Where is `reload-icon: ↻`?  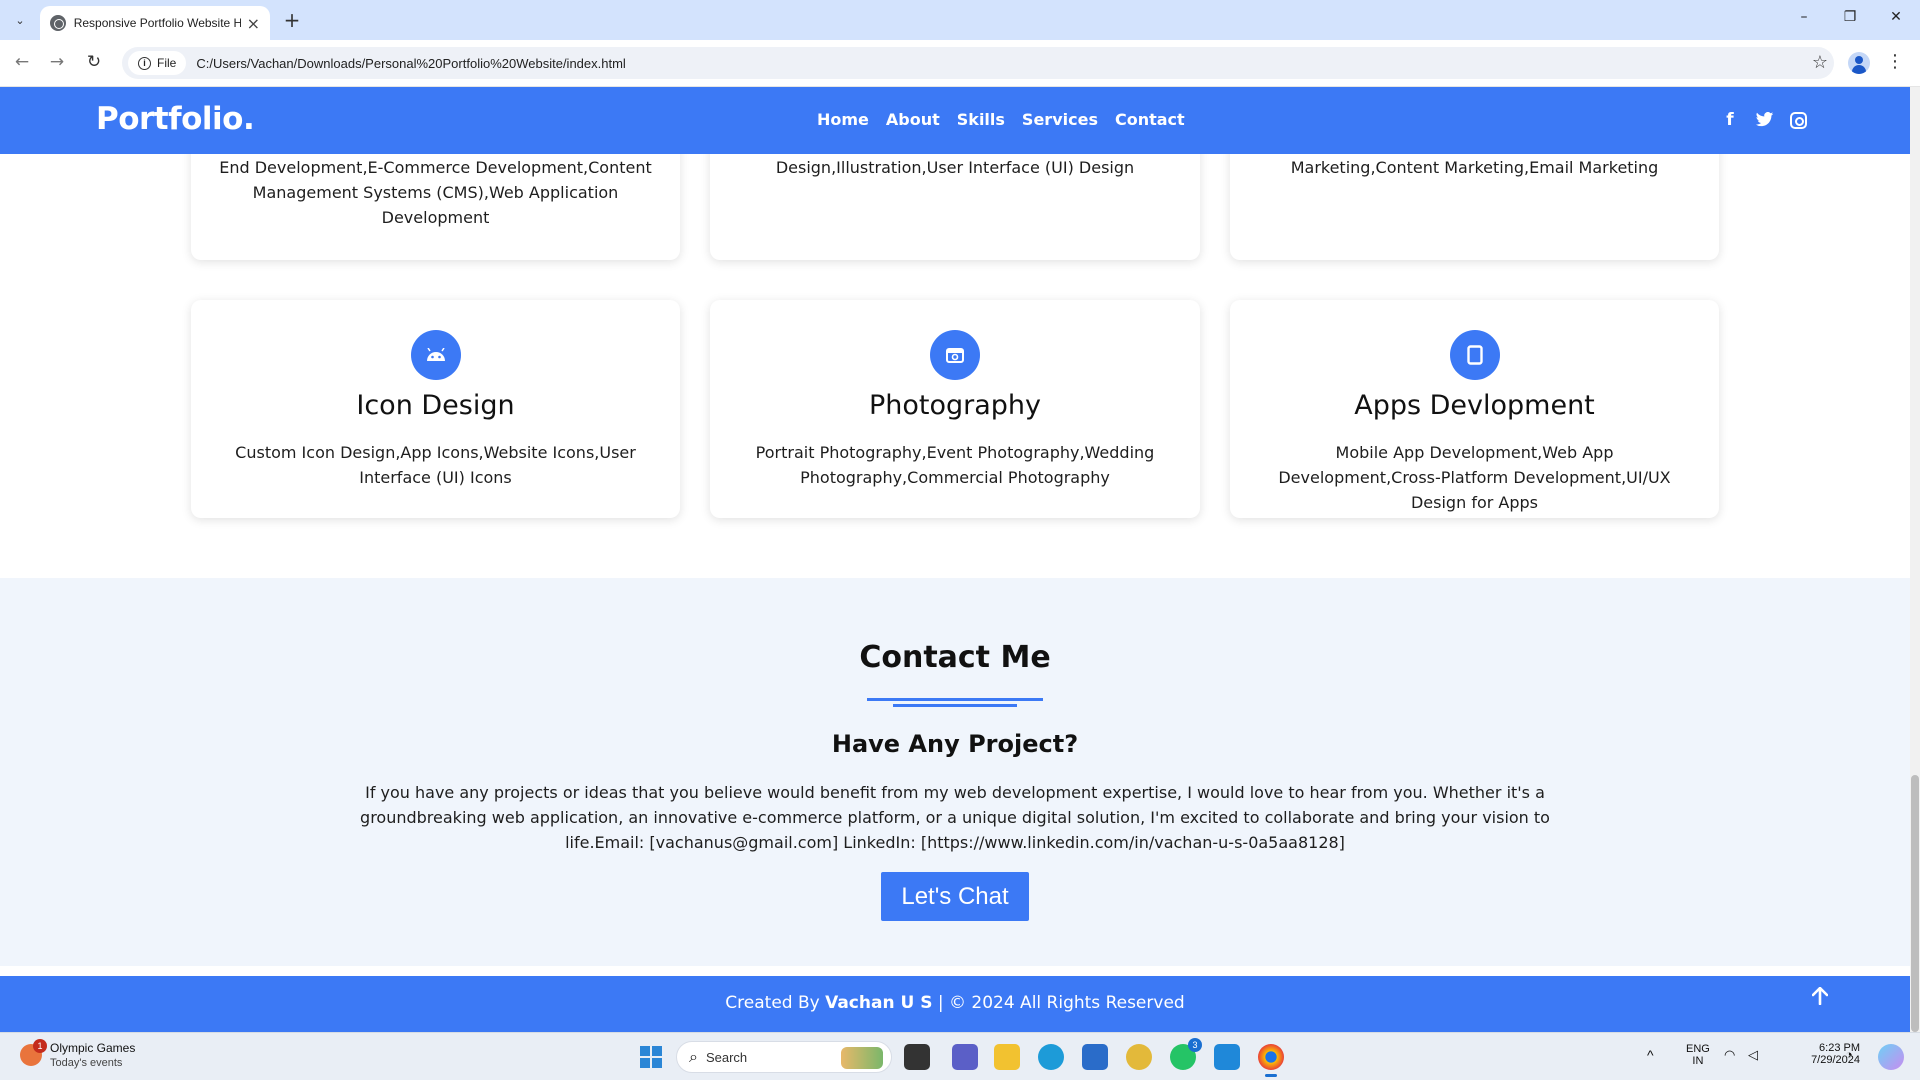 reload-icon: ↻ is located at coordinates (94, 62).